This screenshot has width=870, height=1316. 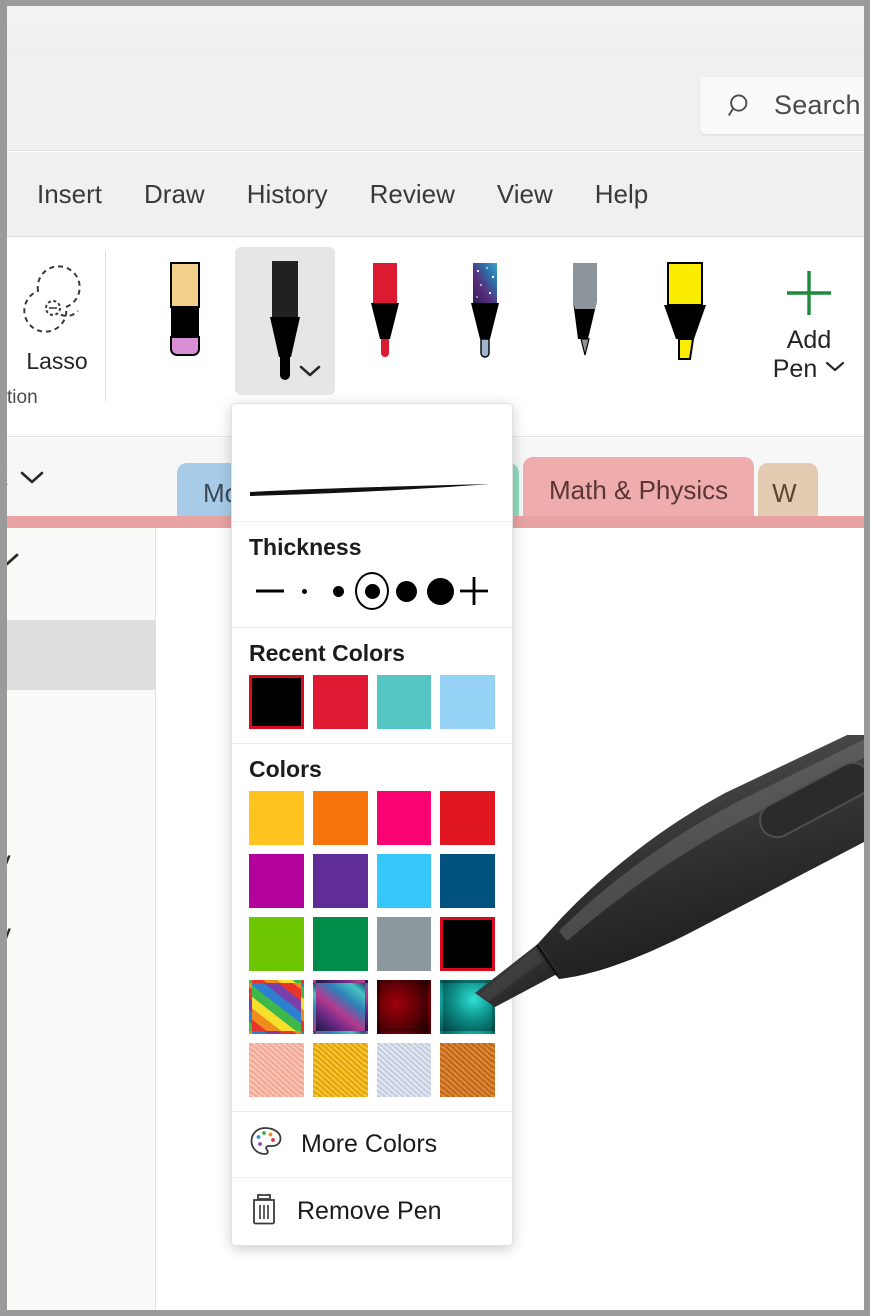 What do you see at coordinates (276, 881) in the screenshot?
I see `swatch-purple-magenta` at bounding box center [276, 881].